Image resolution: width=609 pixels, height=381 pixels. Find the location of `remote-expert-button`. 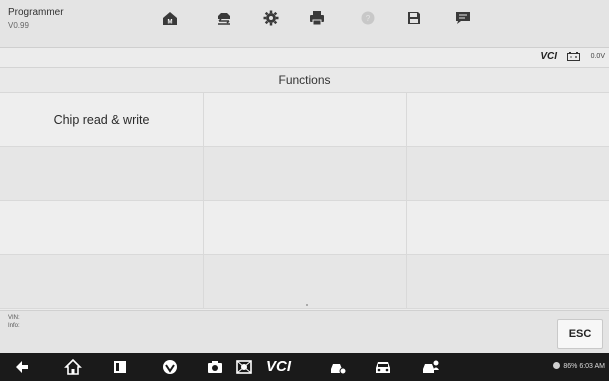

remote-expert-button is located at coordinates (431, 367).